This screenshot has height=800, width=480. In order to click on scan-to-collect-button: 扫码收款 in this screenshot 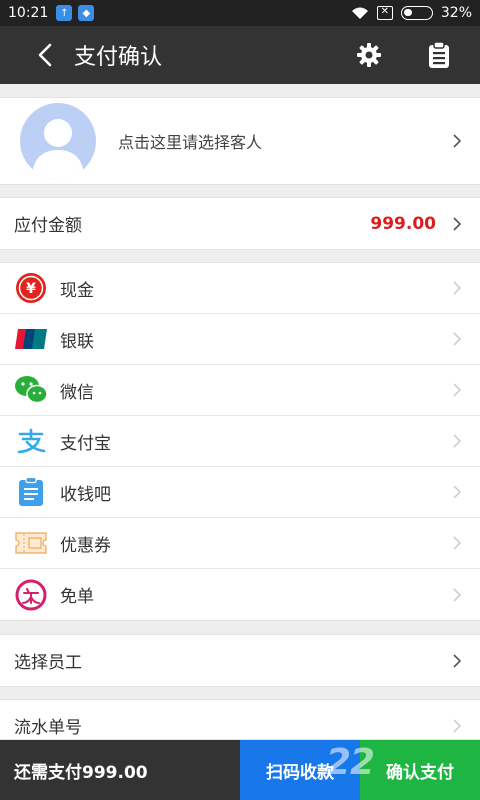, I will do `click(300, 770)`.